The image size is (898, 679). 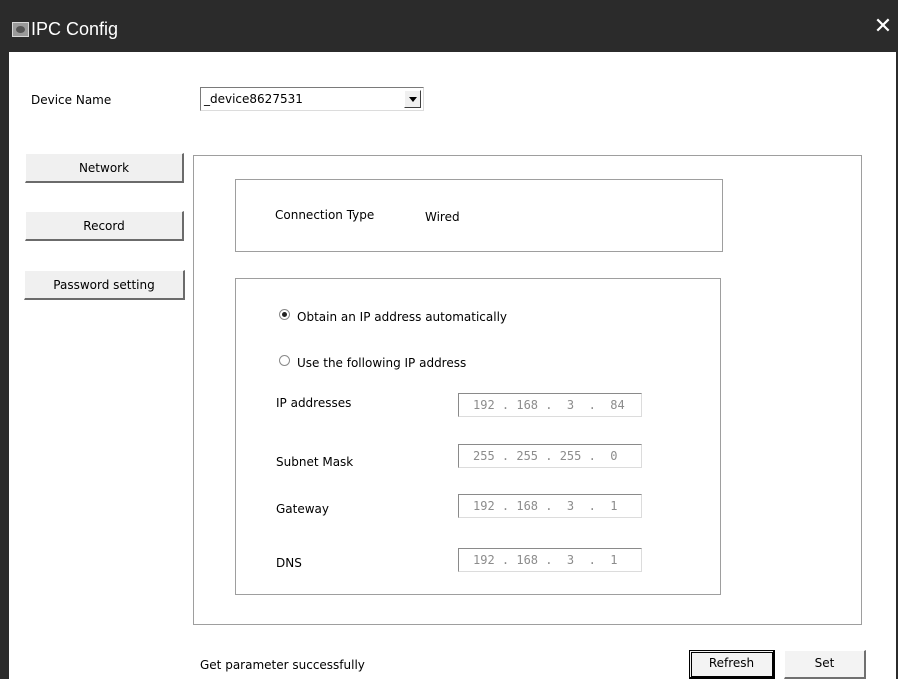 I want to click on dns-field: 192 . 168 . 3 . 1, so click(x=550, y=560).